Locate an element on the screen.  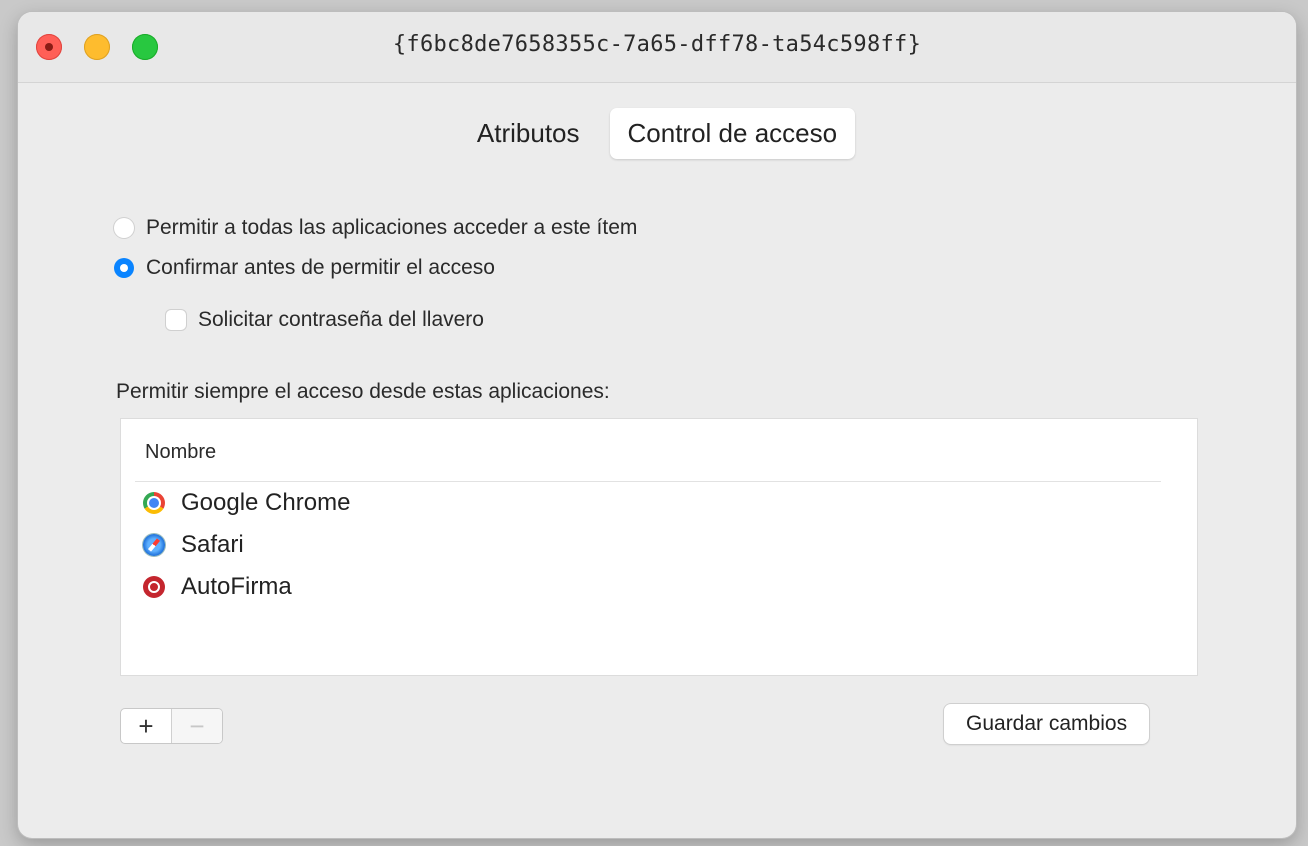
remove-app-button: − is located at coordinates (196, 726).